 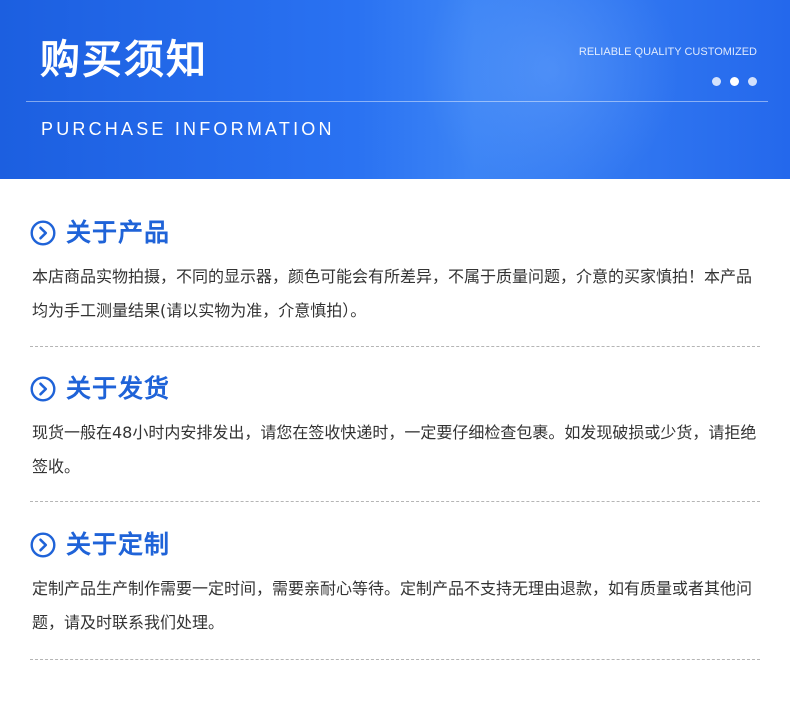 I want to click on section-header: 关于发货, so click(x=100, y=389).